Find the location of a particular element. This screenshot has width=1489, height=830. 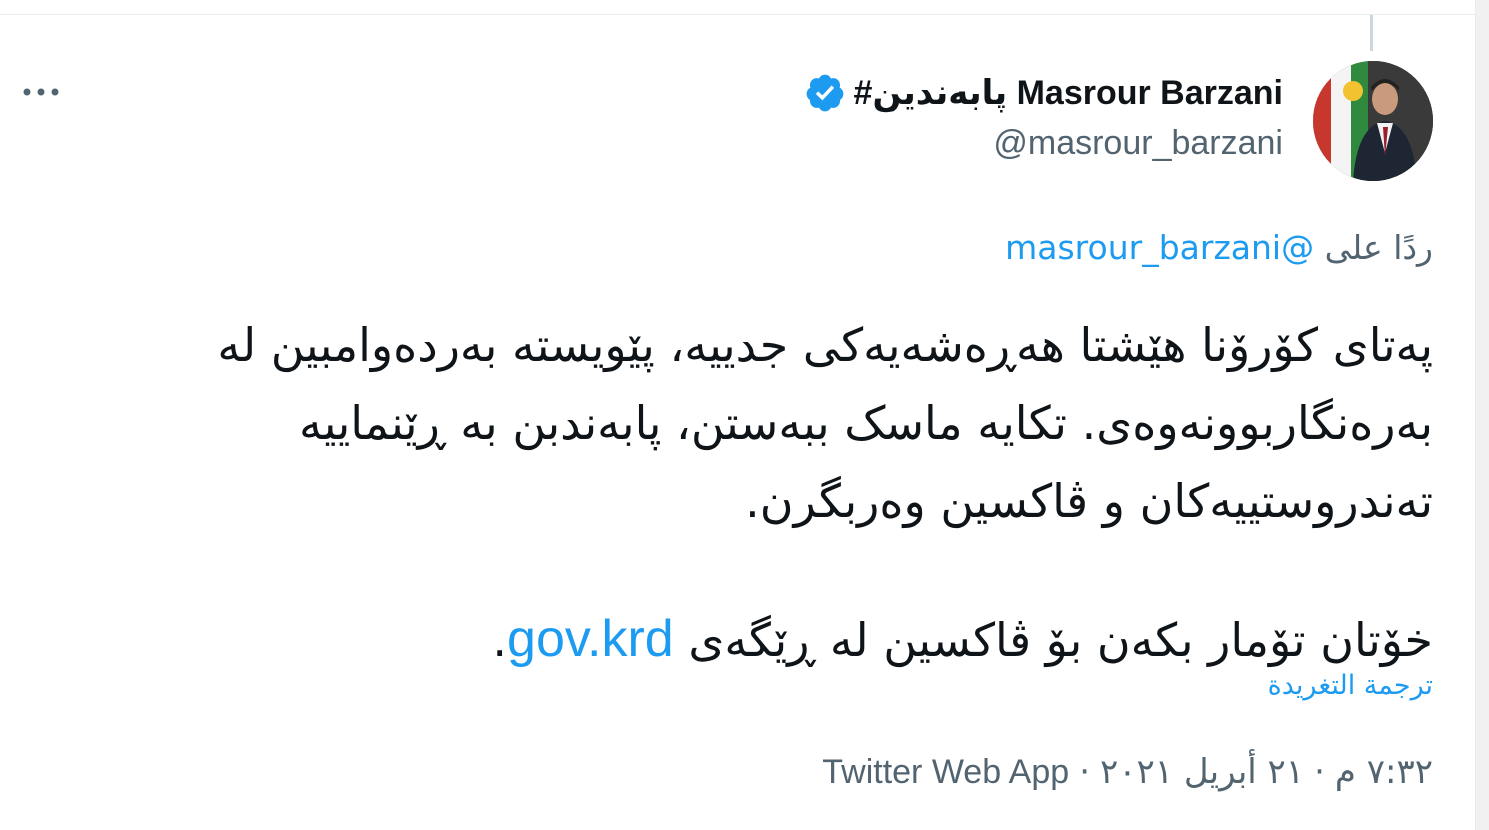

tweet-paragraph-2-text: خۆتان تۆمار بکەن بۆ ڤاکسین لە ڕێگەی is located at coordinates (1060, 640).